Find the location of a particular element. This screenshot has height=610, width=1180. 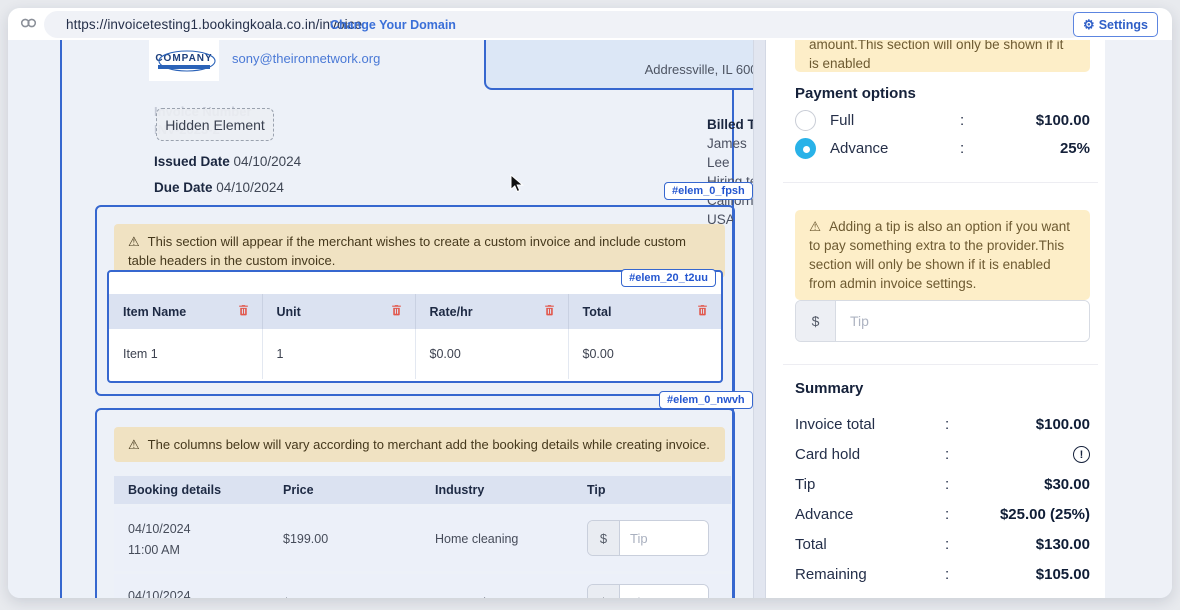

summary-value: $130.00 is located at coordinates (1062, 544).